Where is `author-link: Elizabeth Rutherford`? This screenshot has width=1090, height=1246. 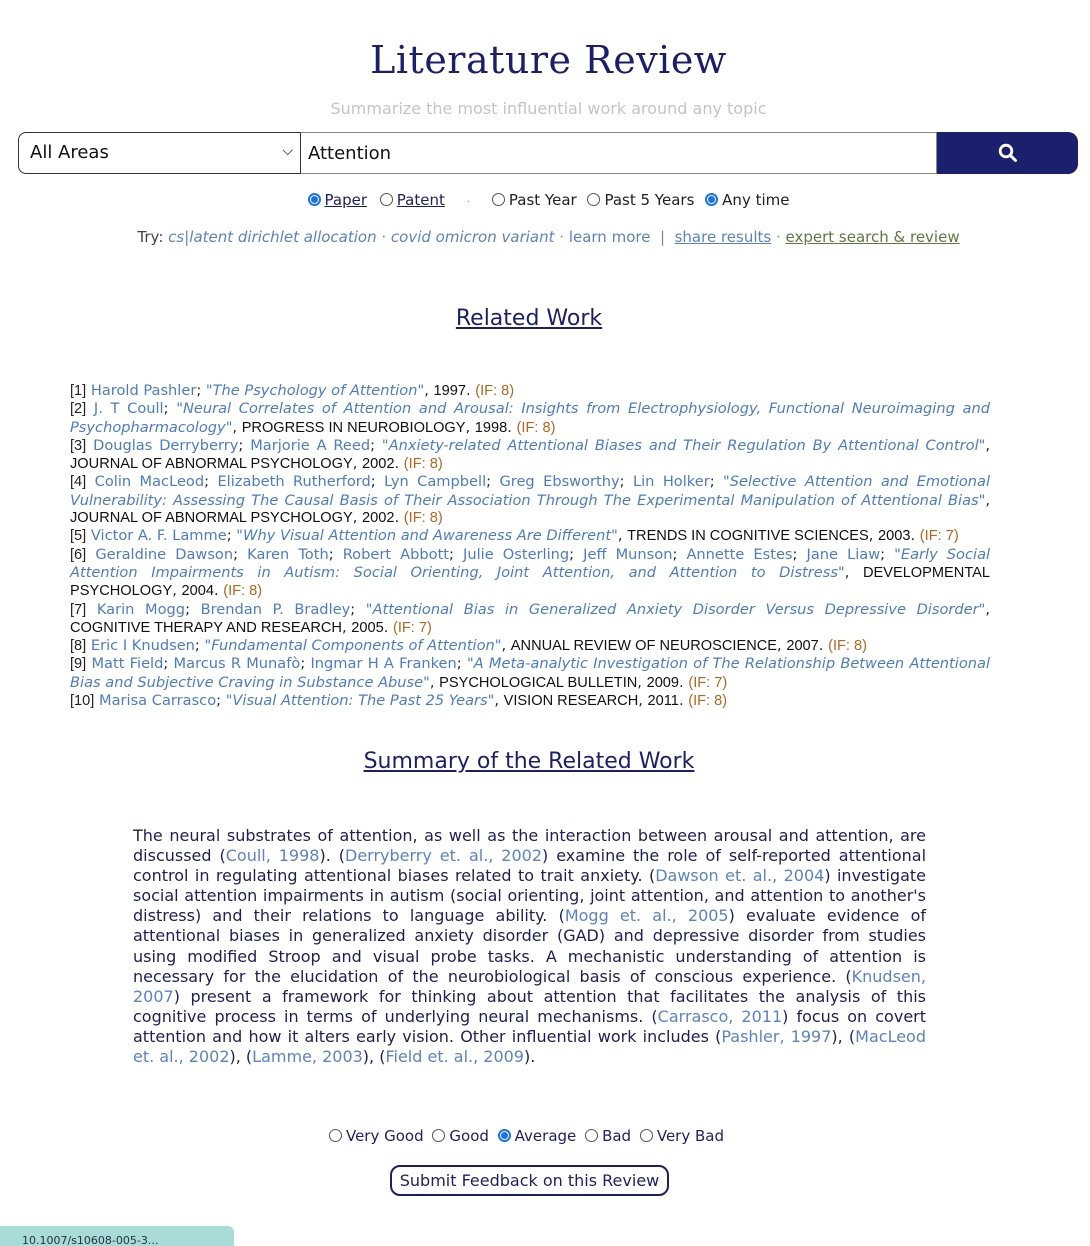 author-link: Elizabeth Rutherford is located at coordinates (293, 481).